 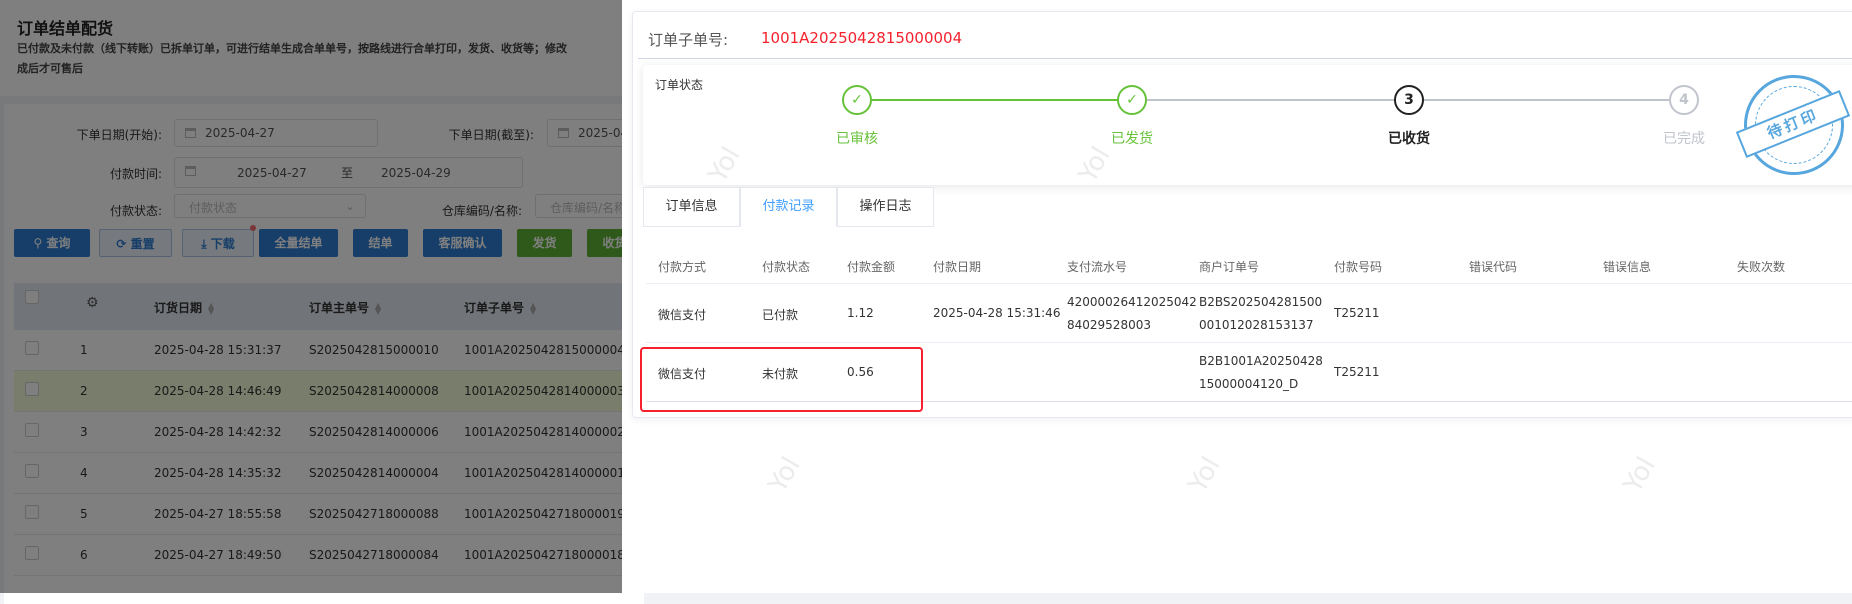 I want to click on payment-col-header: 错误信息, so click(x=1627, y=267).